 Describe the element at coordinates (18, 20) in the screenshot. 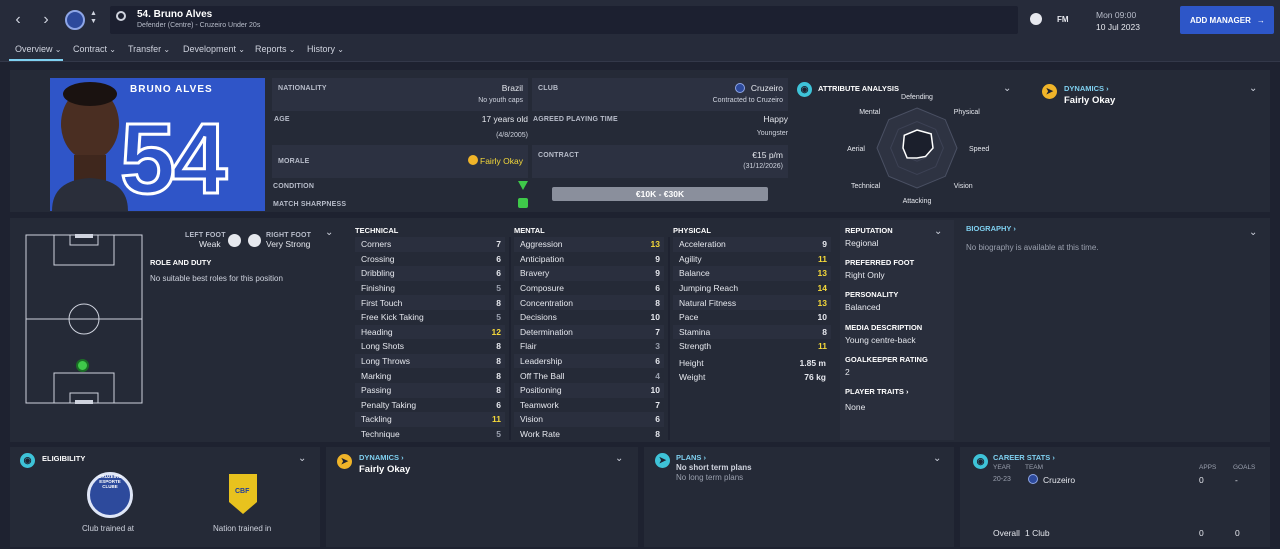

I see `back-arrow-icon: ‹` at that location.